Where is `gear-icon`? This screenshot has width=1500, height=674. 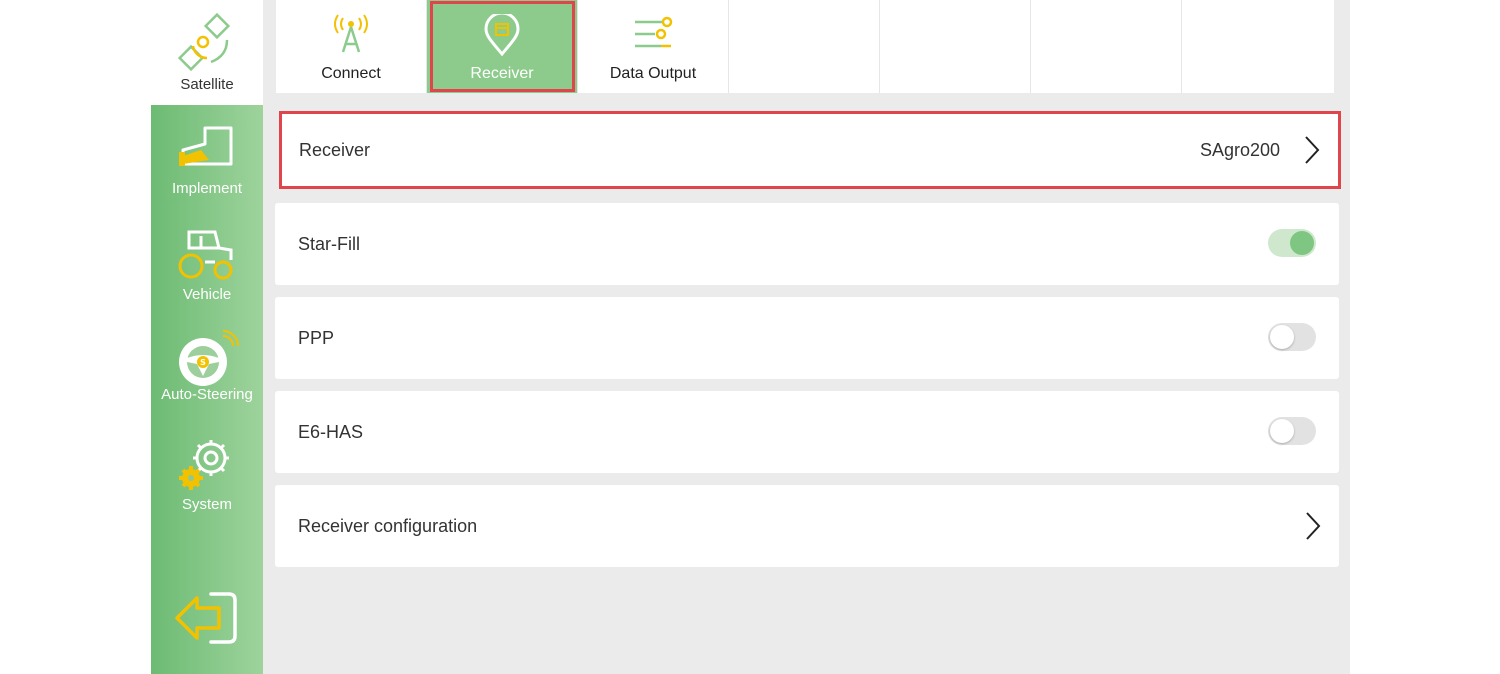 gear-icon is located at coordinates (204, 465).